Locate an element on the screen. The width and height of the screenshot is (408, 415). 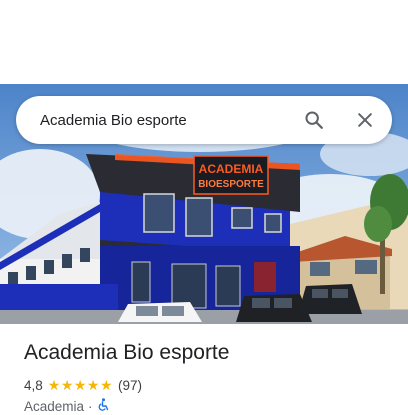
sign-line1: ACADEMIA is located at coordinates (231, 169).